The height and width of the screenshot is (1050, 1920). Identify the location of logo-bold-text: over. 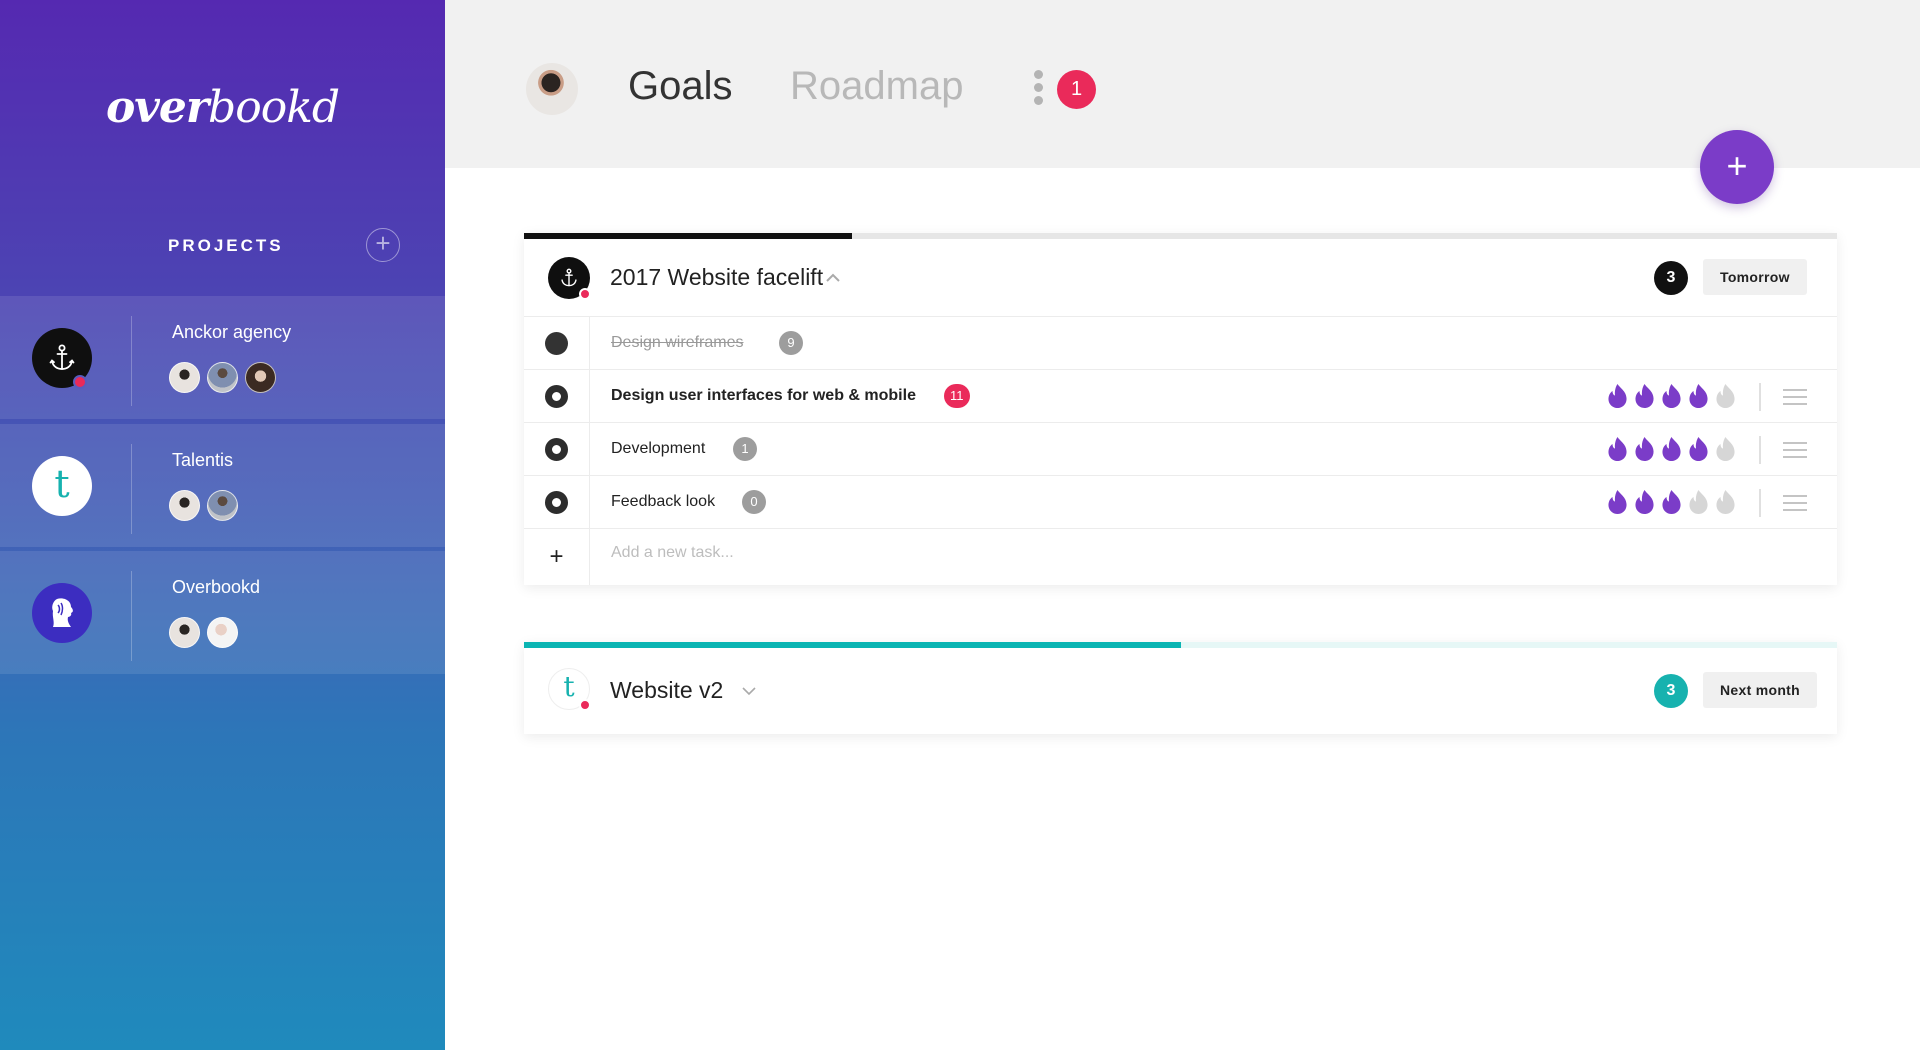
(157, 107).